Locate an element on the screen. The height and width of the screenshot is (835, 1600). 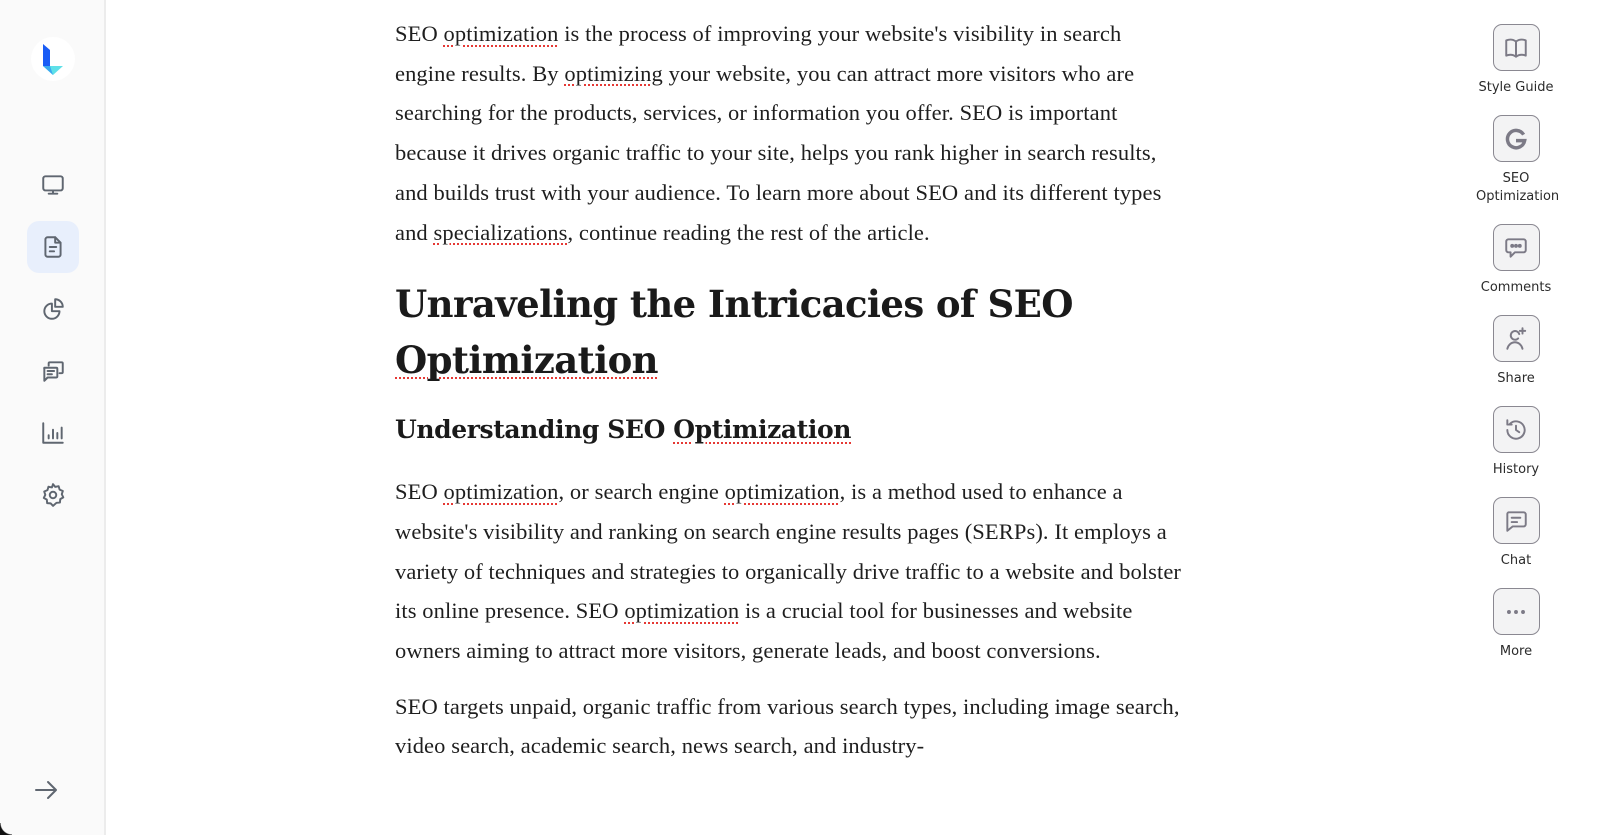
chat-icon is located at coordinates (1516, 521).